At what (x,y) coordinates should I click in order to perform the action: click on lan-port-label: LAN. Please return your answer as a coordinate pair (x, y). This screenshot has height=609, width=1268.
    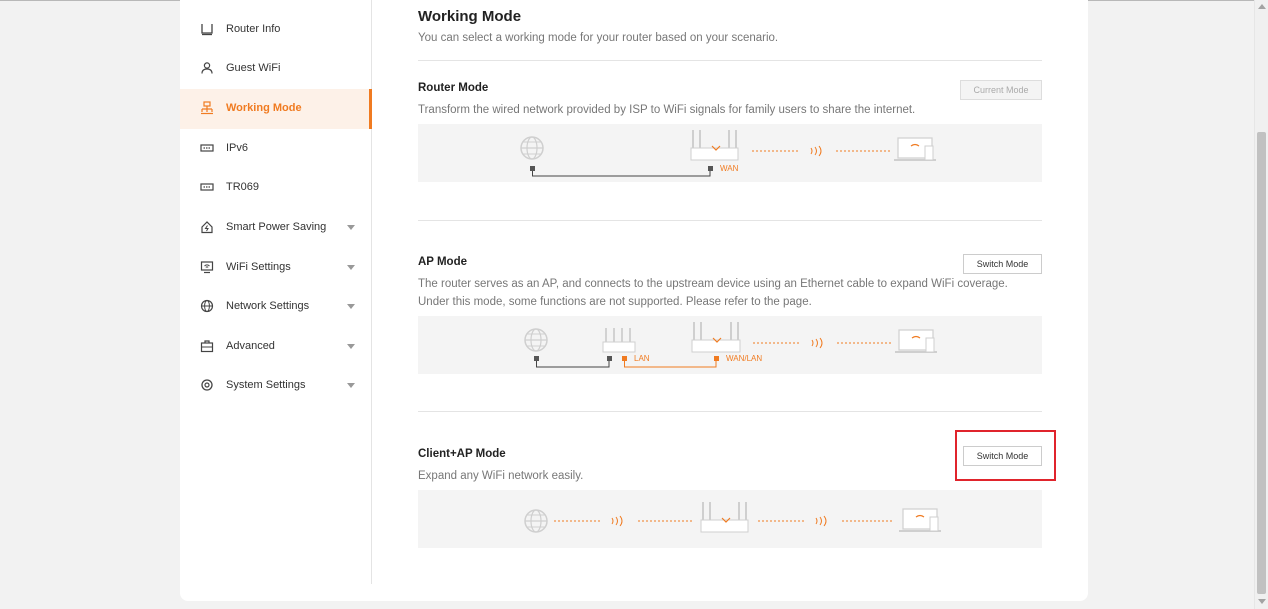
    Looking at the image, I should click on (642, 358).